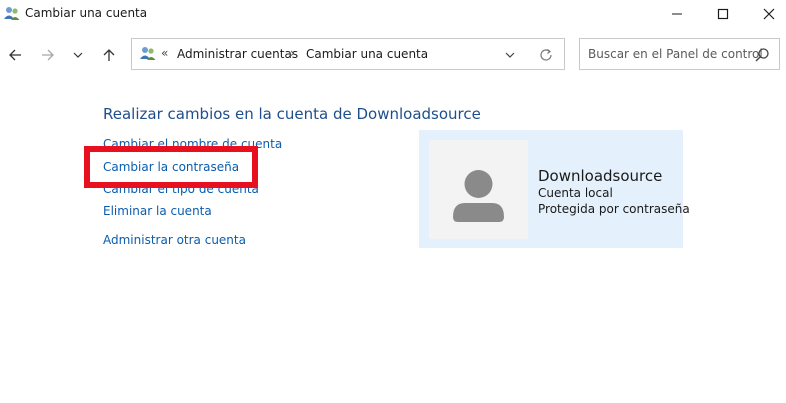 The image size is (786, 403). I want to click on maximize-icon, so click(723, 14).